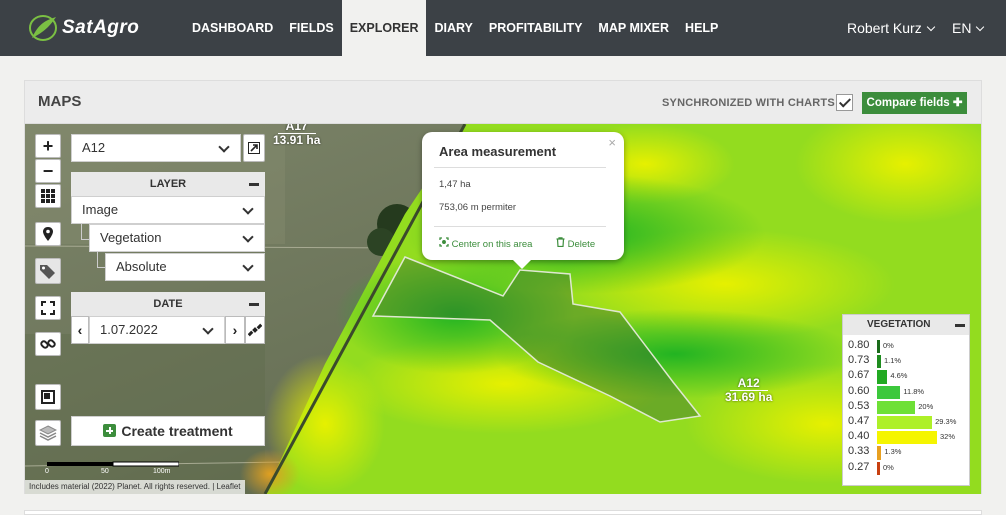 Image resolution: width=1006 pixels, height=515 pixels. Describe the element at coordinates (859, 375) in the screenshot. I see `legend-value: 0.67` at that location.